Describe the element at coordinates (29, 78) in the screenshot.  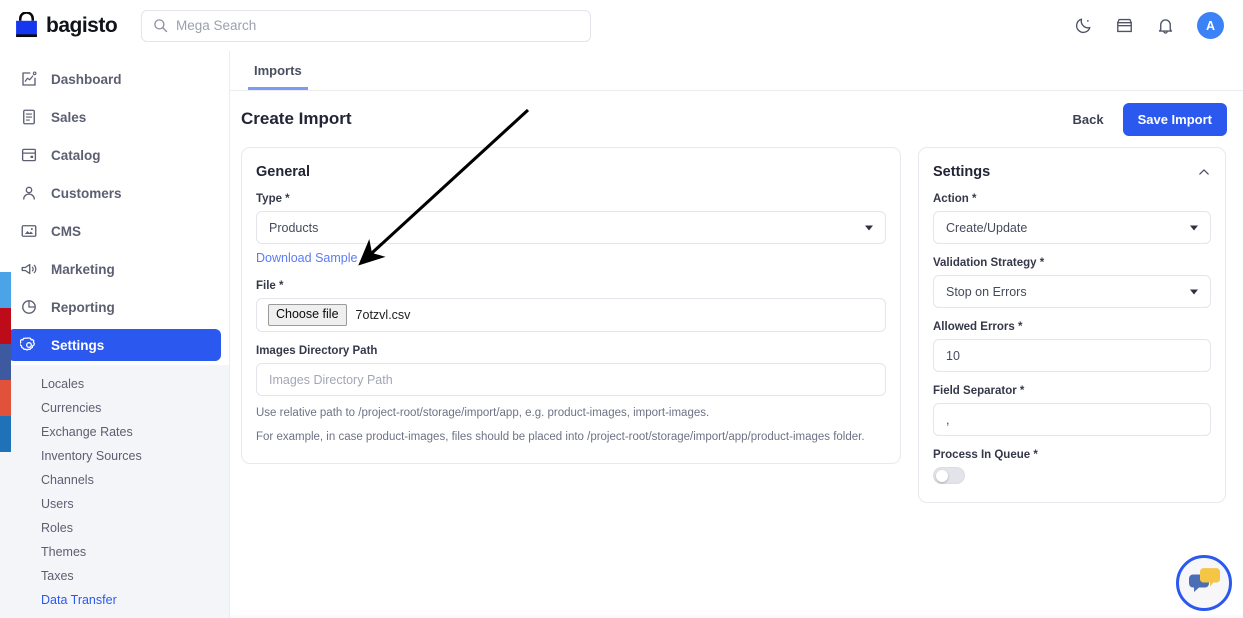
I see `dashboard-icon` at that location.